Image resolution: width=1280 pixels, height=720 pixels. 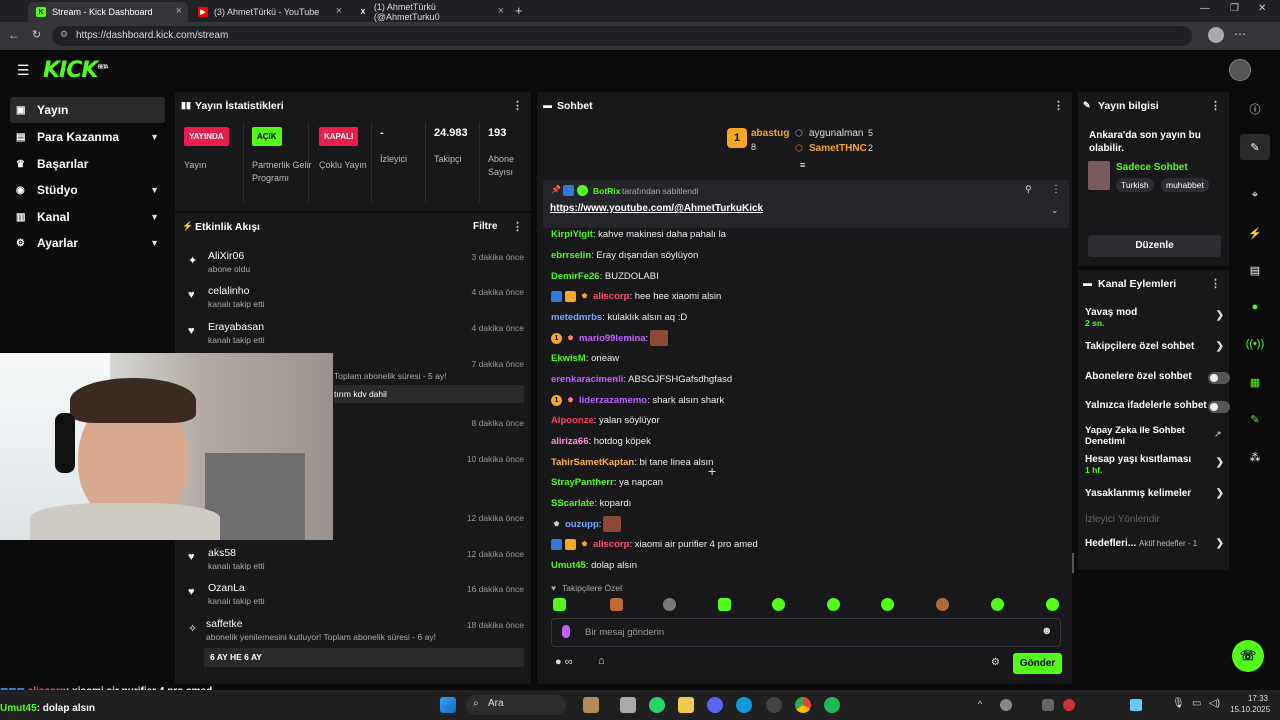 What do you see at coordinates (612, 338) in the screenshot?
I see `chat-username: mario99lemina` at bounding box center [612, 338].